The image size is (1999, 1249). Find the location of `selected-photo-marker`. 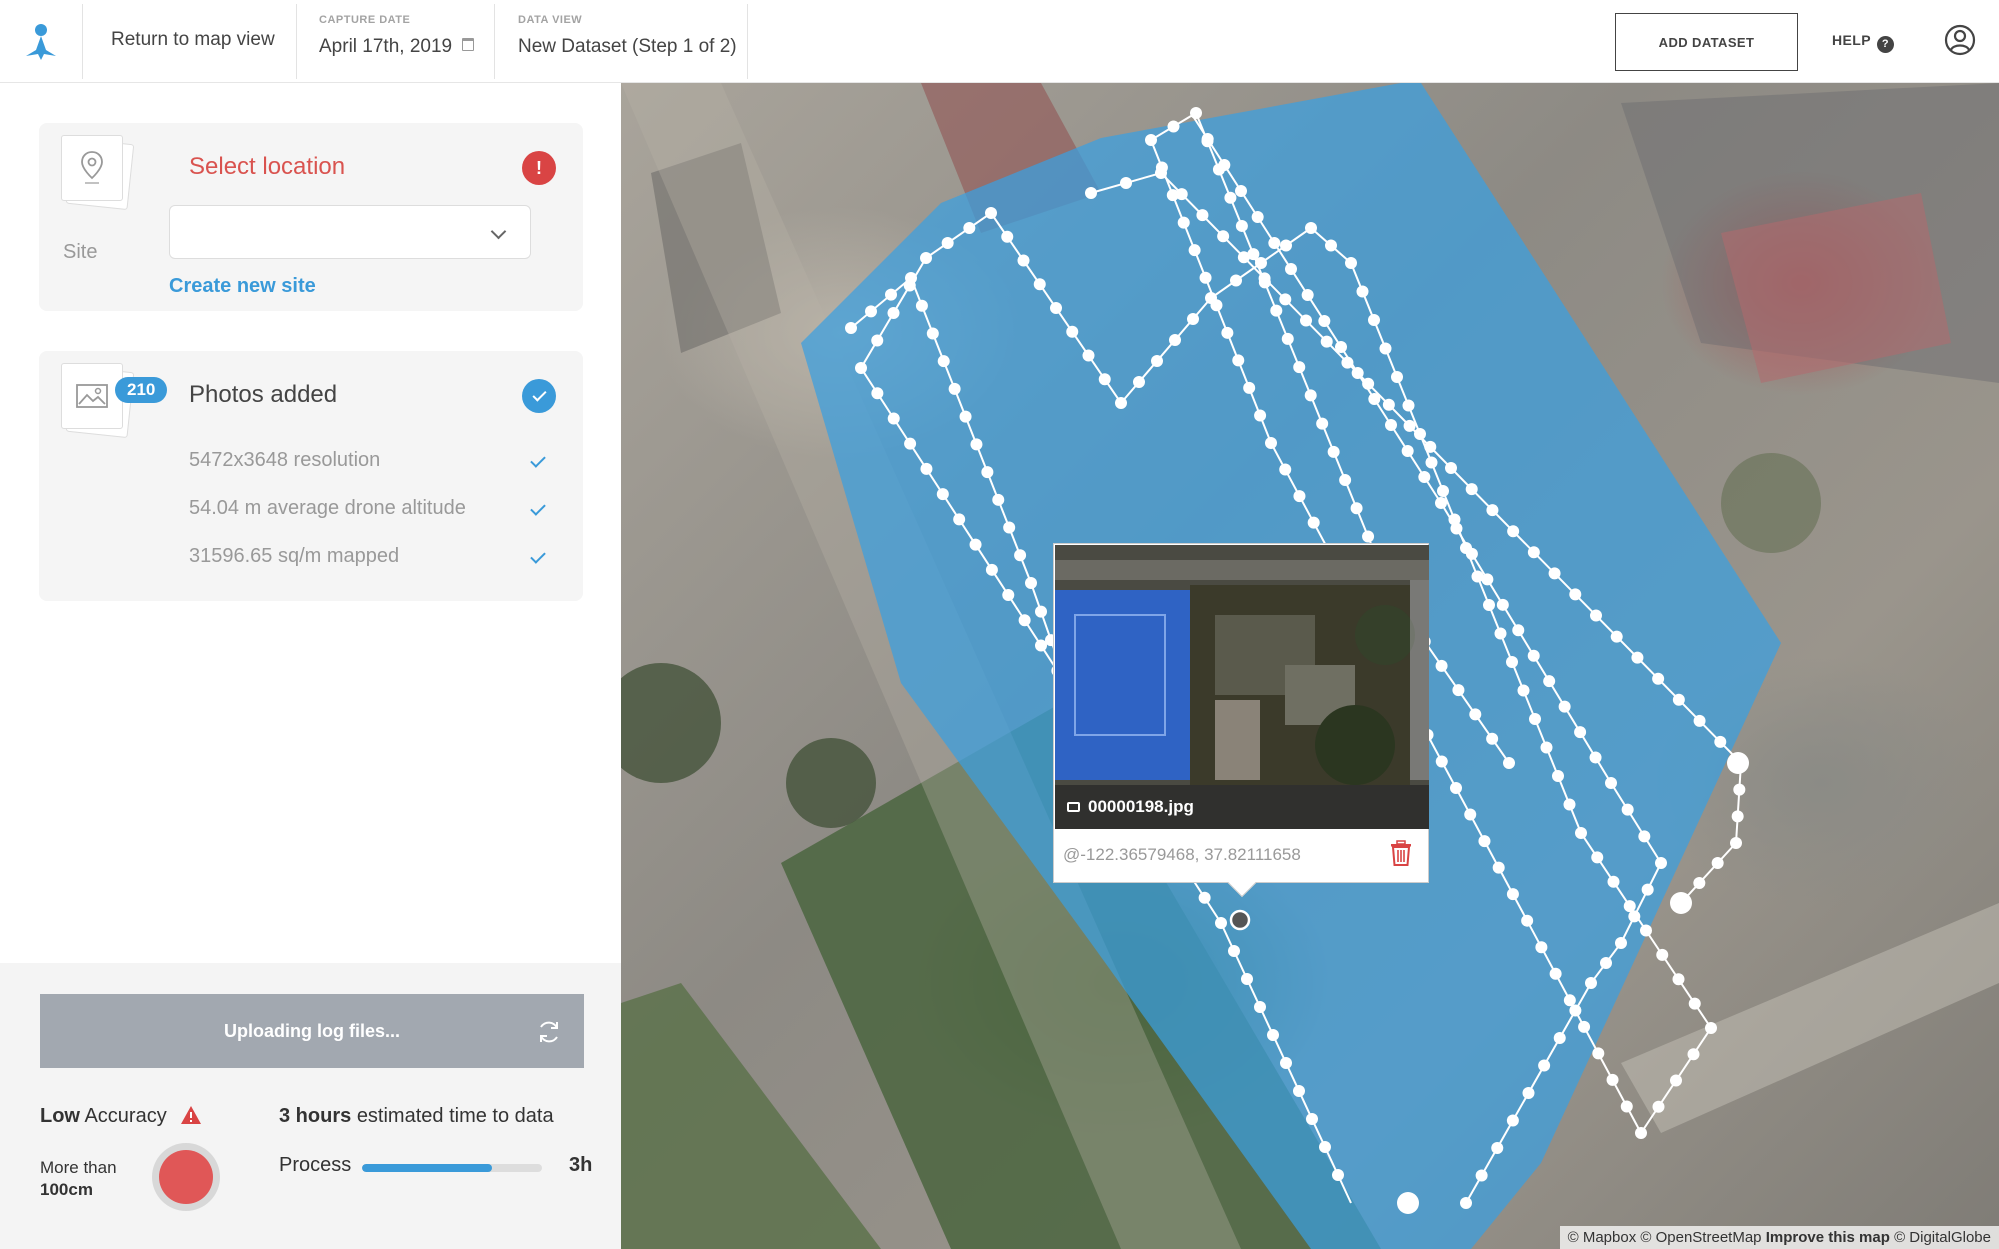

selected-photo-marker is located at coordinates (1240, 920).